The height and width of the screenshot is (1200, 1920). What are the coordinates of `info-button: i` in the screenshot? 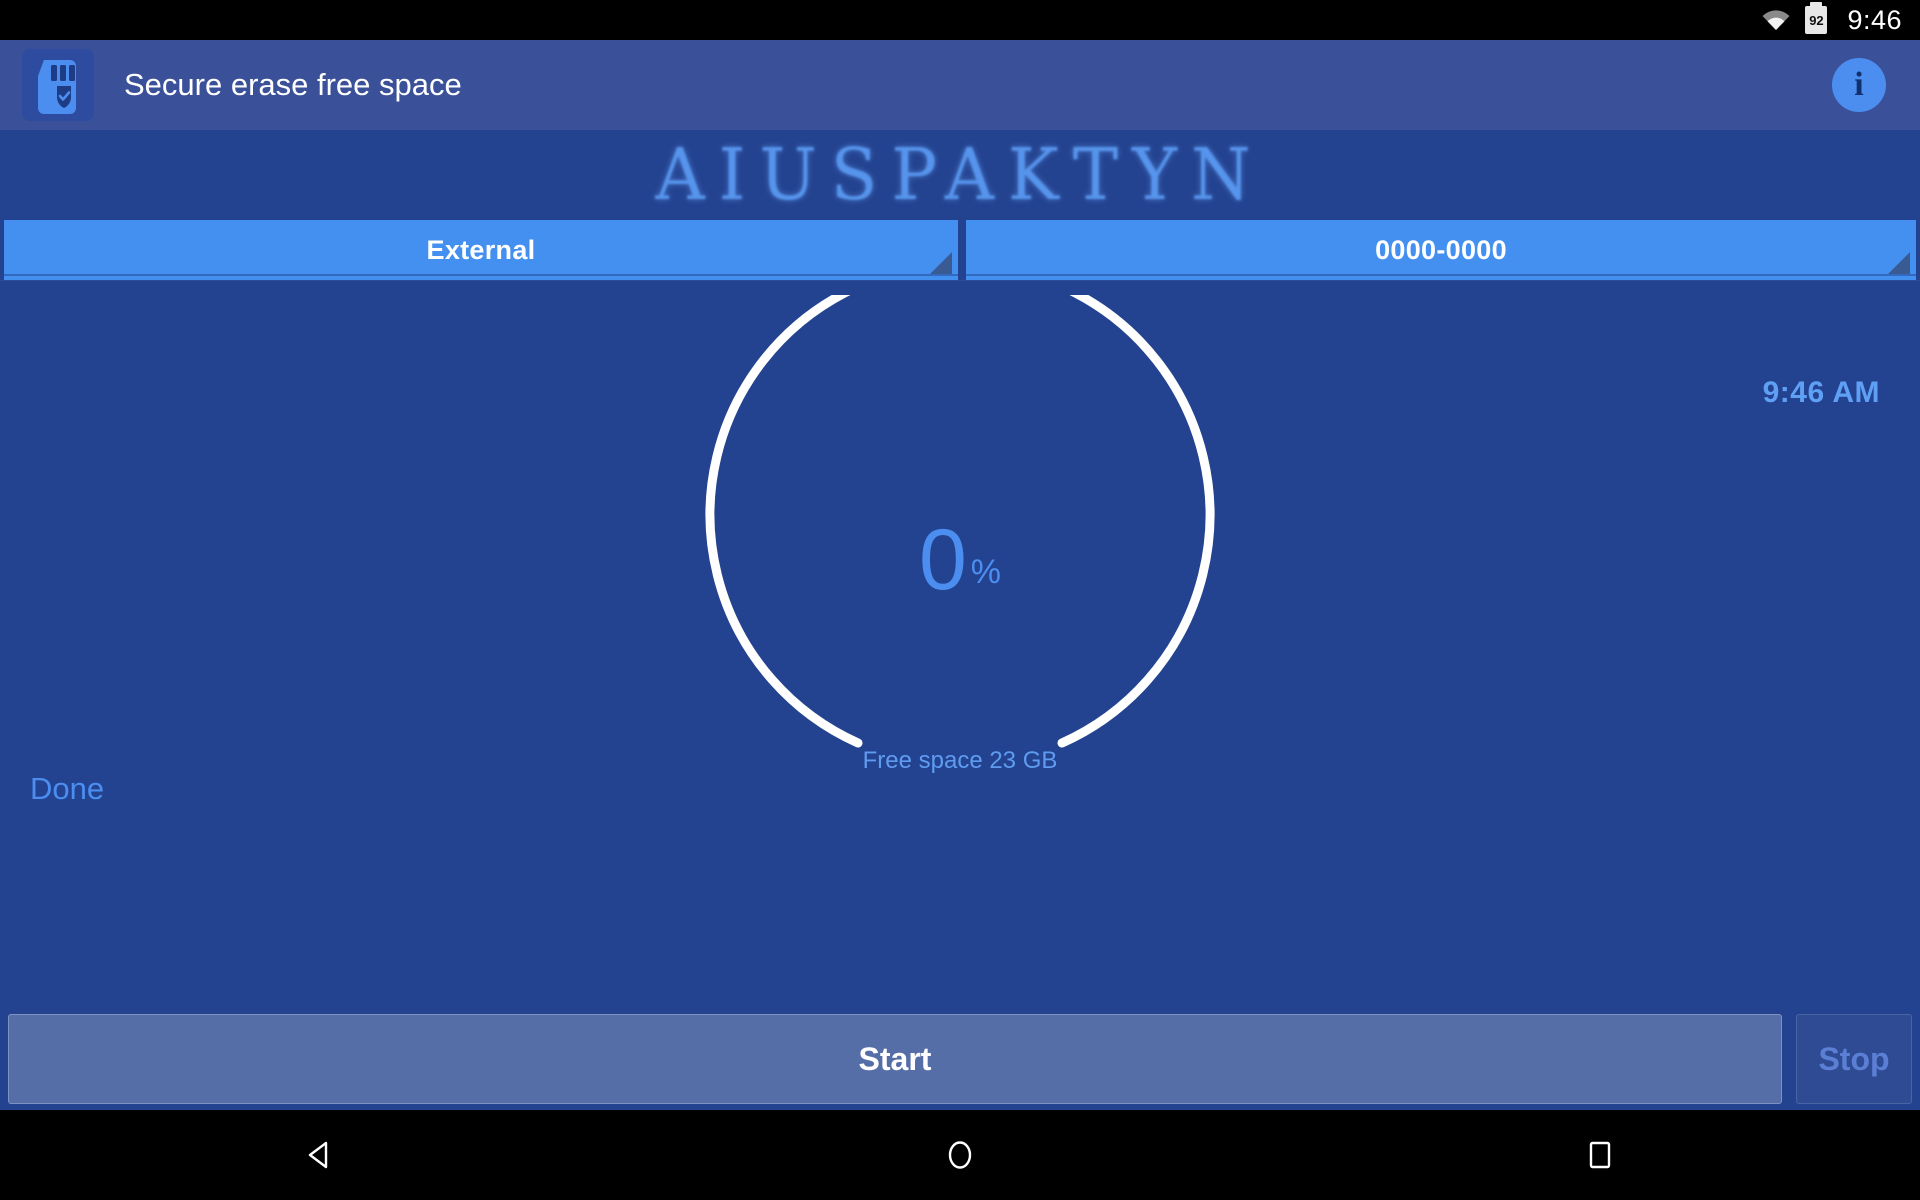 It's located at (1859, 85).